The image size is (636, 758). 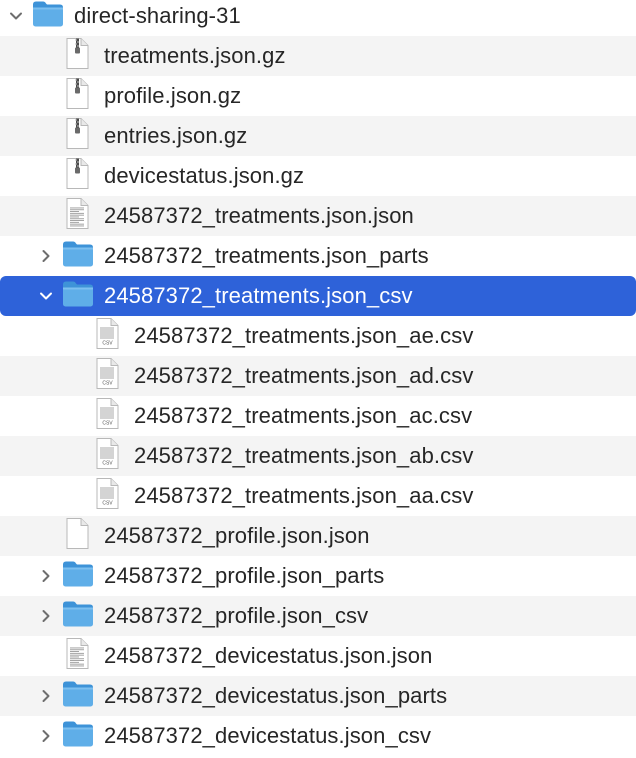 What do you see at coordinates (303, 415) in the screenshot?
I see `file-name: 24587372_treatments.json_ac.csv` at bounding box center [303, 415].